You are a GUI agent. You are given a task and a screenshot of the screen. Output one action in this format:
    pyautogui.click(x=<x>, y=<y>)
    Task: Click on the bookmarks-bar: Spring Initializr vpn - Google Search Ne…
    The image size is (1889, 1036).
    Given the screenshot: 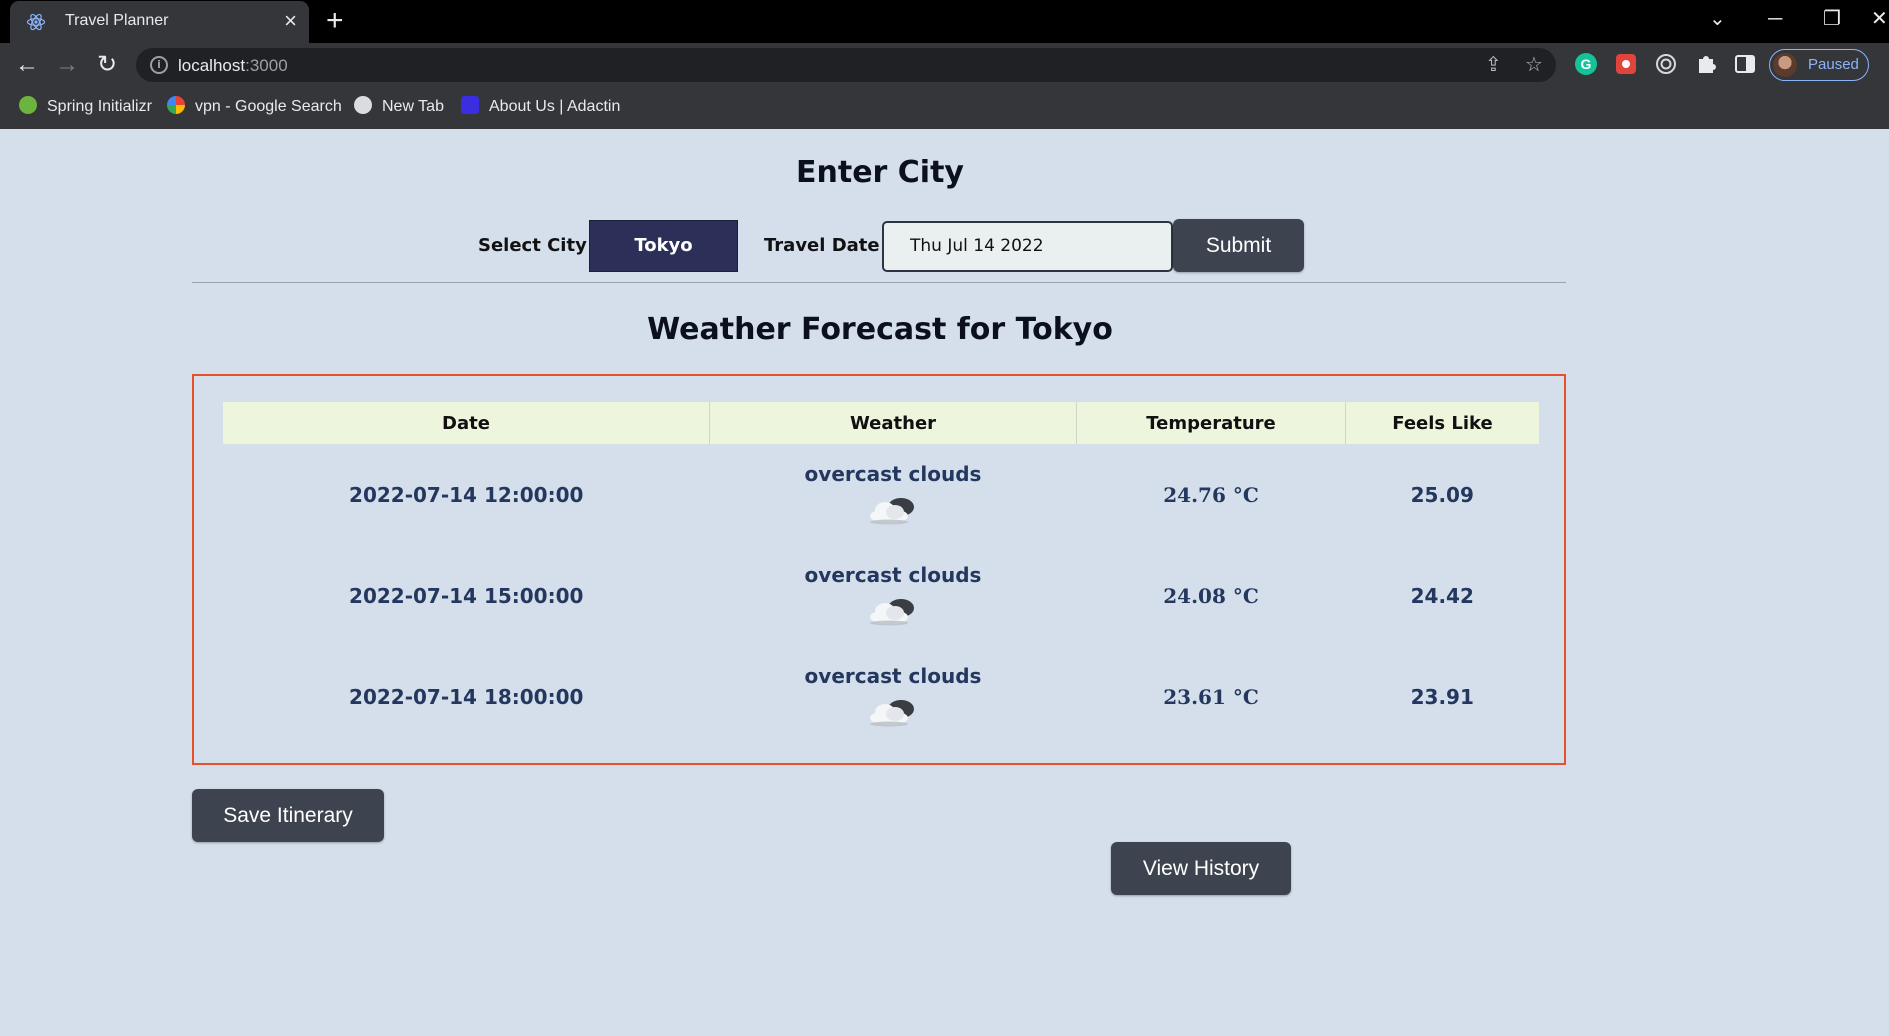 What is the action you would take?
    pyautogui.click(x=944, y=107)
    